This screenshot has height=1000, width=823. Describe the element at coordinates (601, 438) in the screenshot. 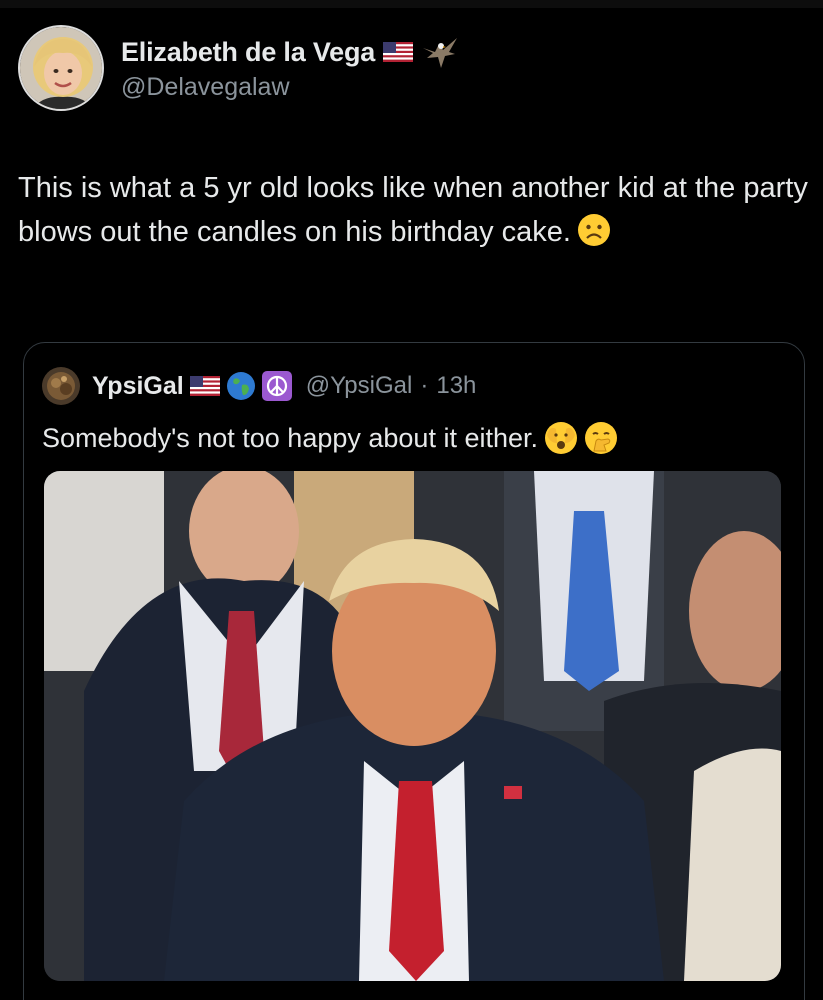

I see `hand-over-mouth-icon` at that location.